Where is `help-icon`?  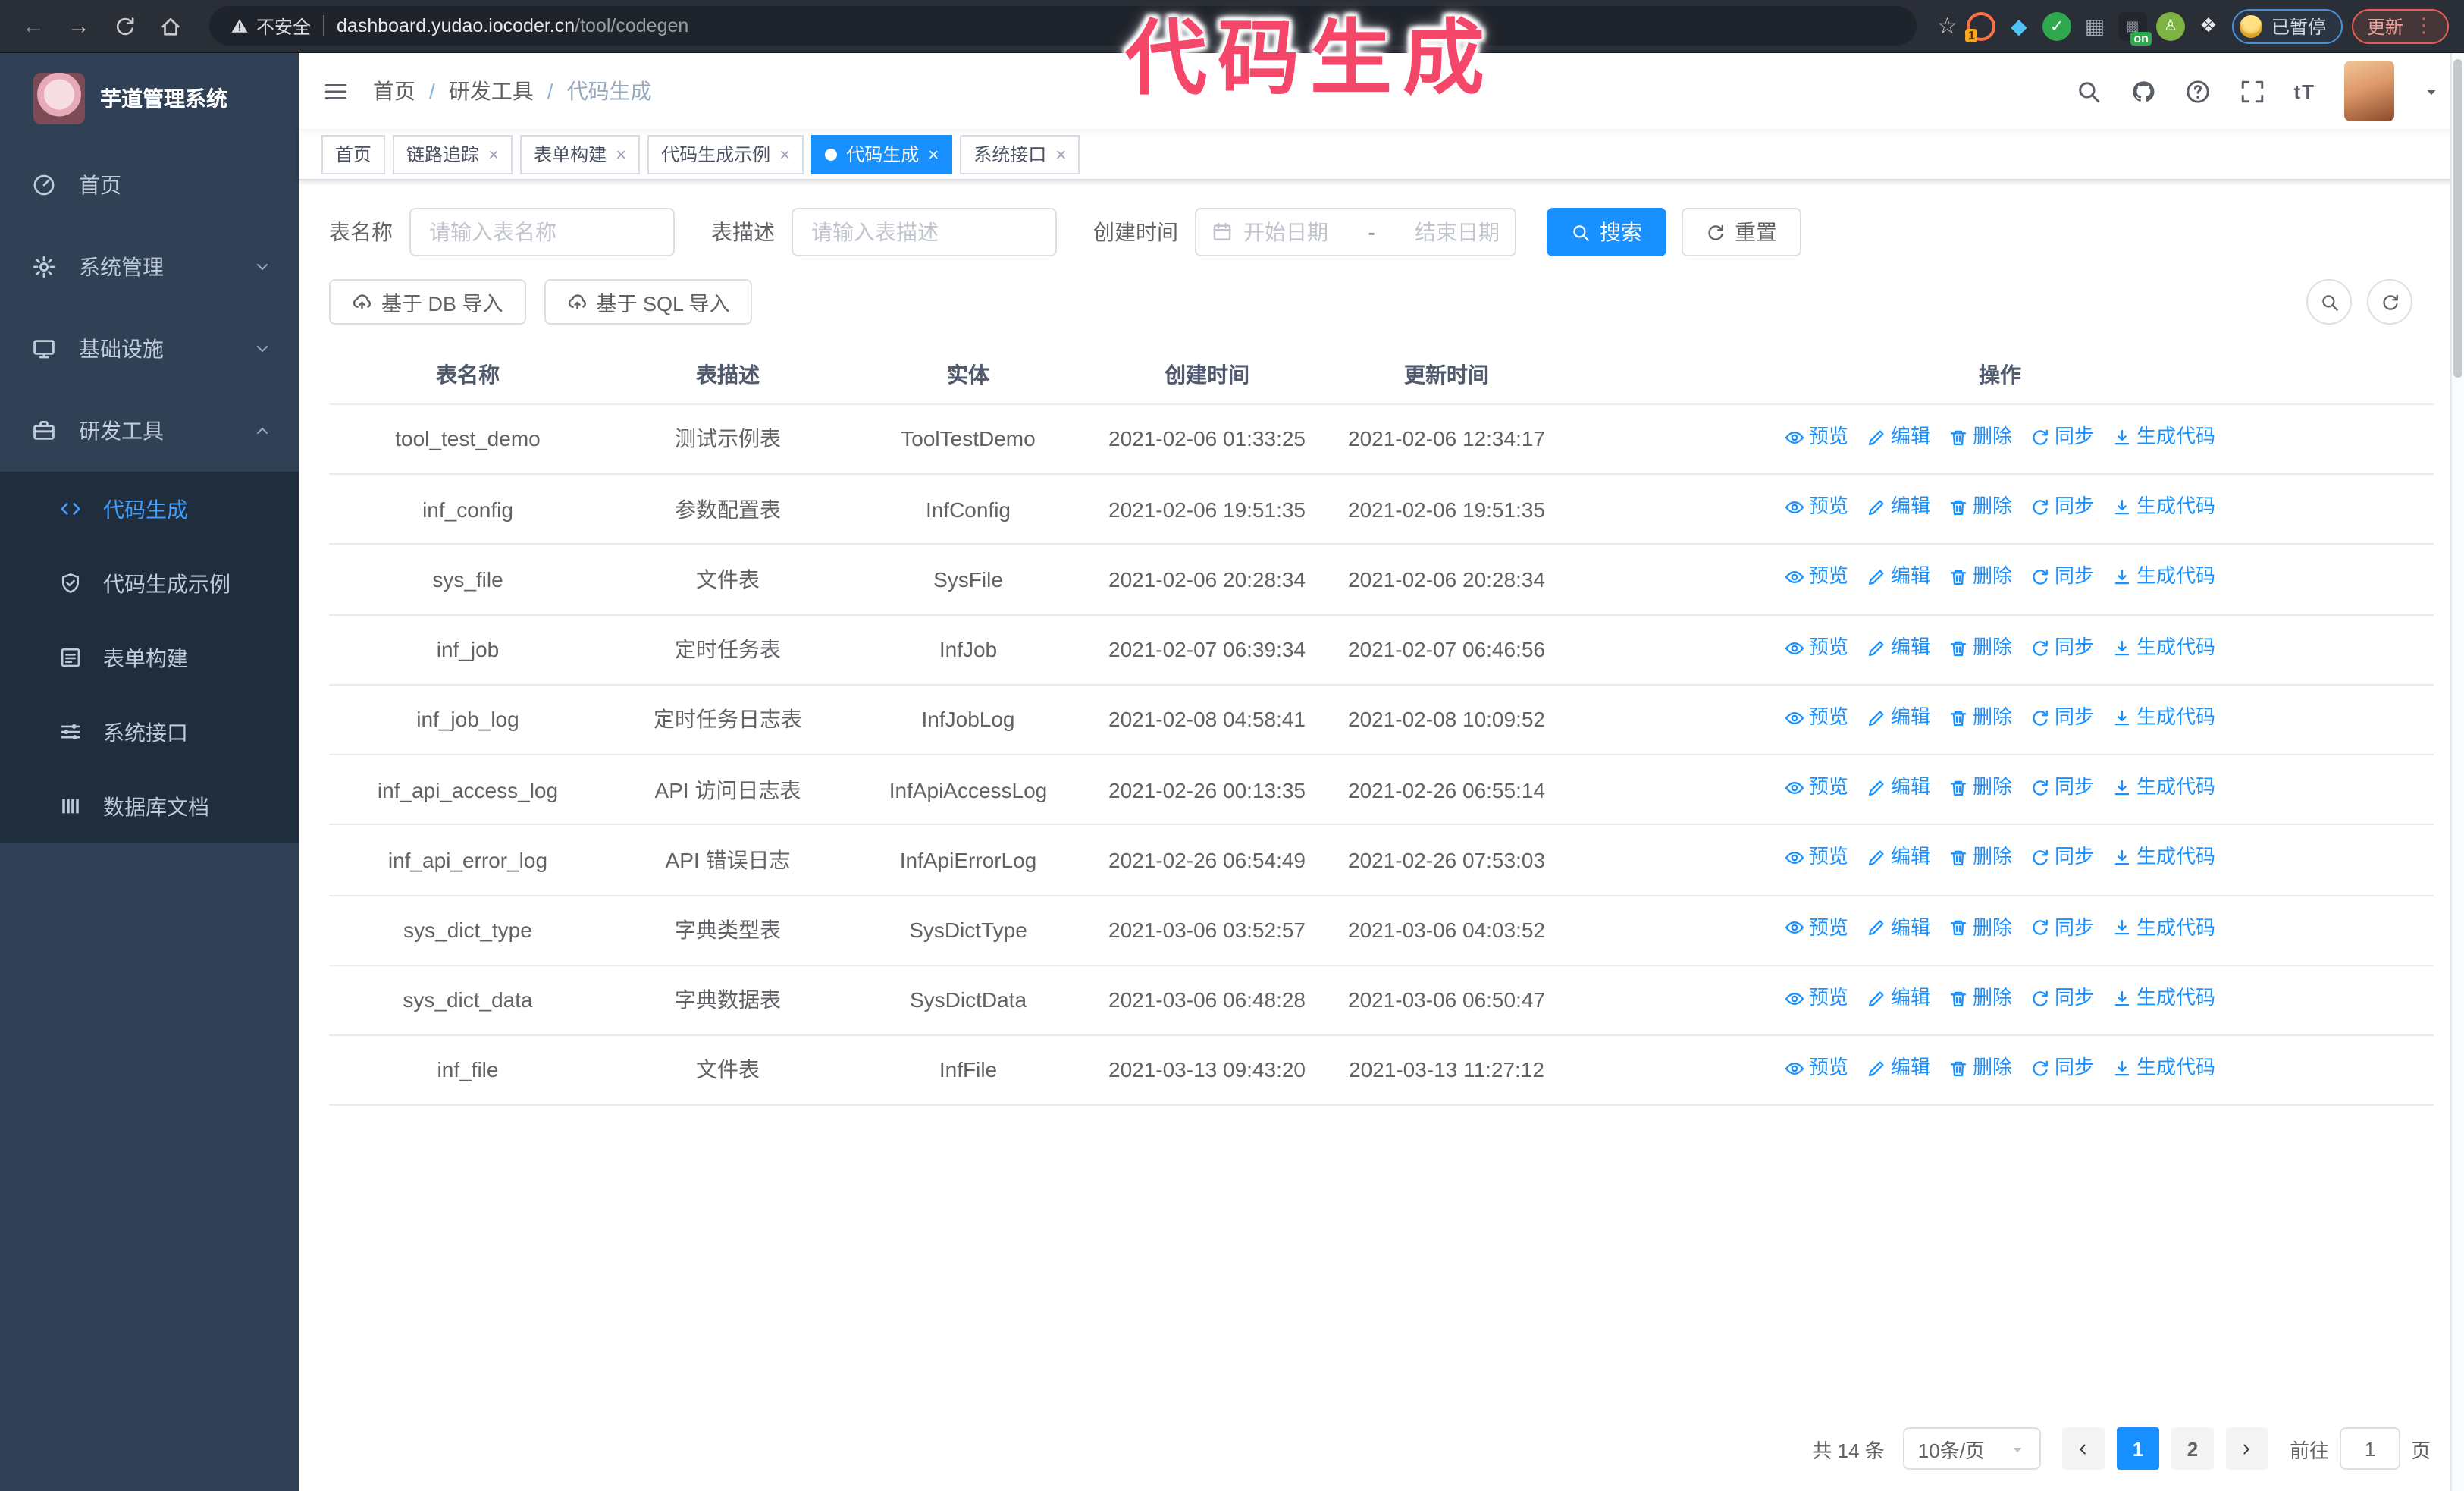
help-icon is located at coordinates (2197, 91).